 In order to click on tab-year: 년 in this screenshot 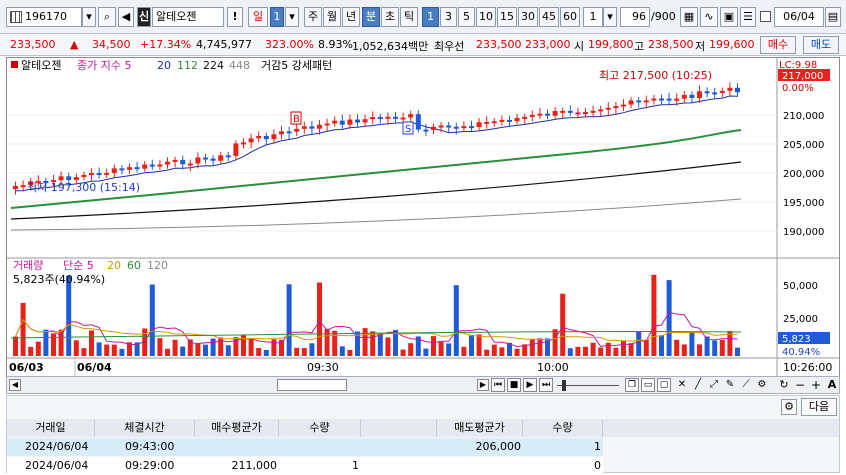, I will do `click(351, 17)`.